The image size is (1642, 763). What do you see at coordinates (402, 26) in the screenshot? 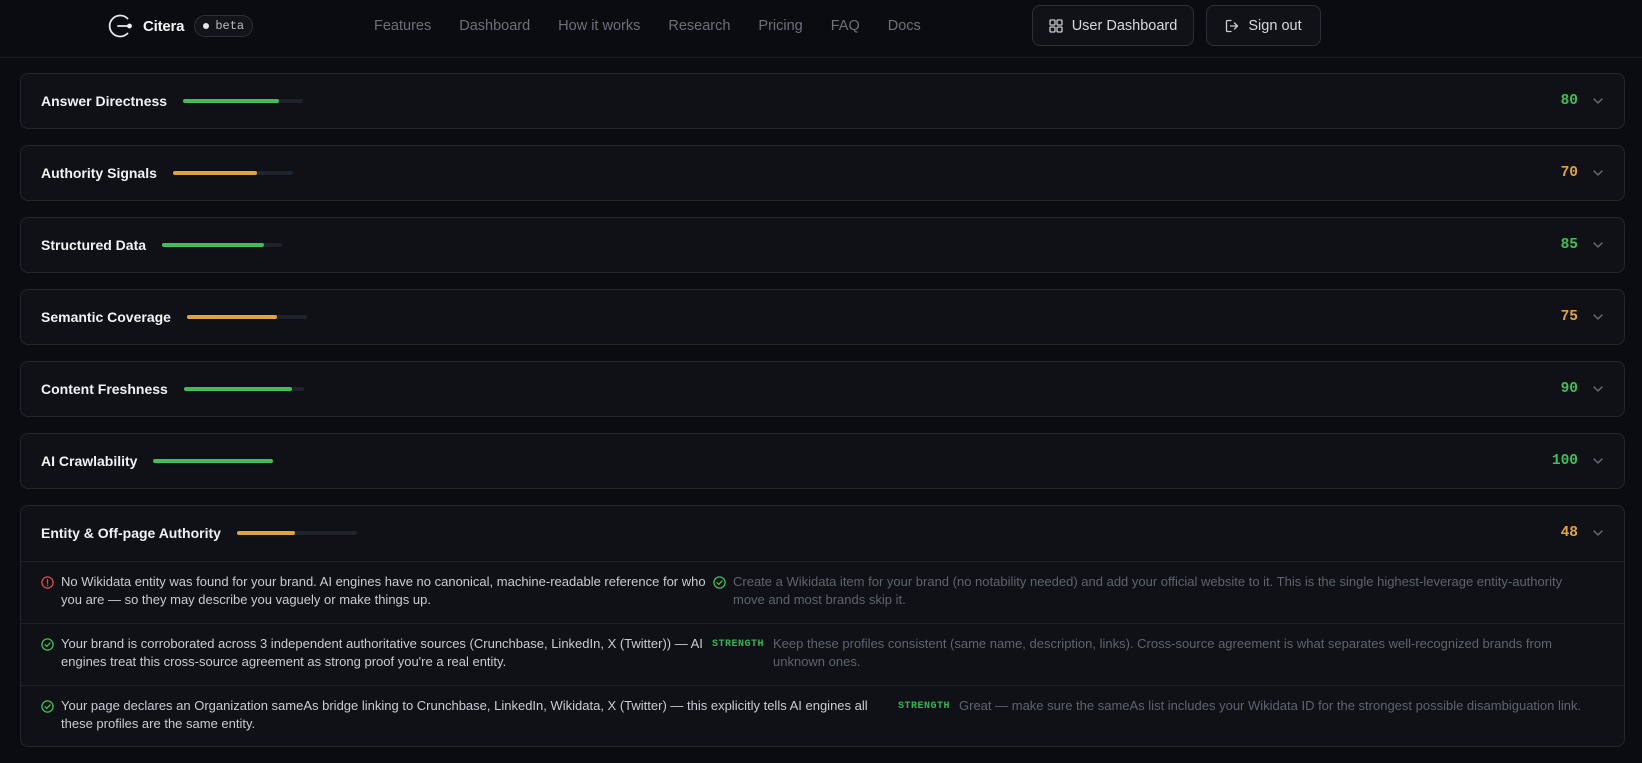
I see `nav-features: Features` at bounding box center [402, 26].